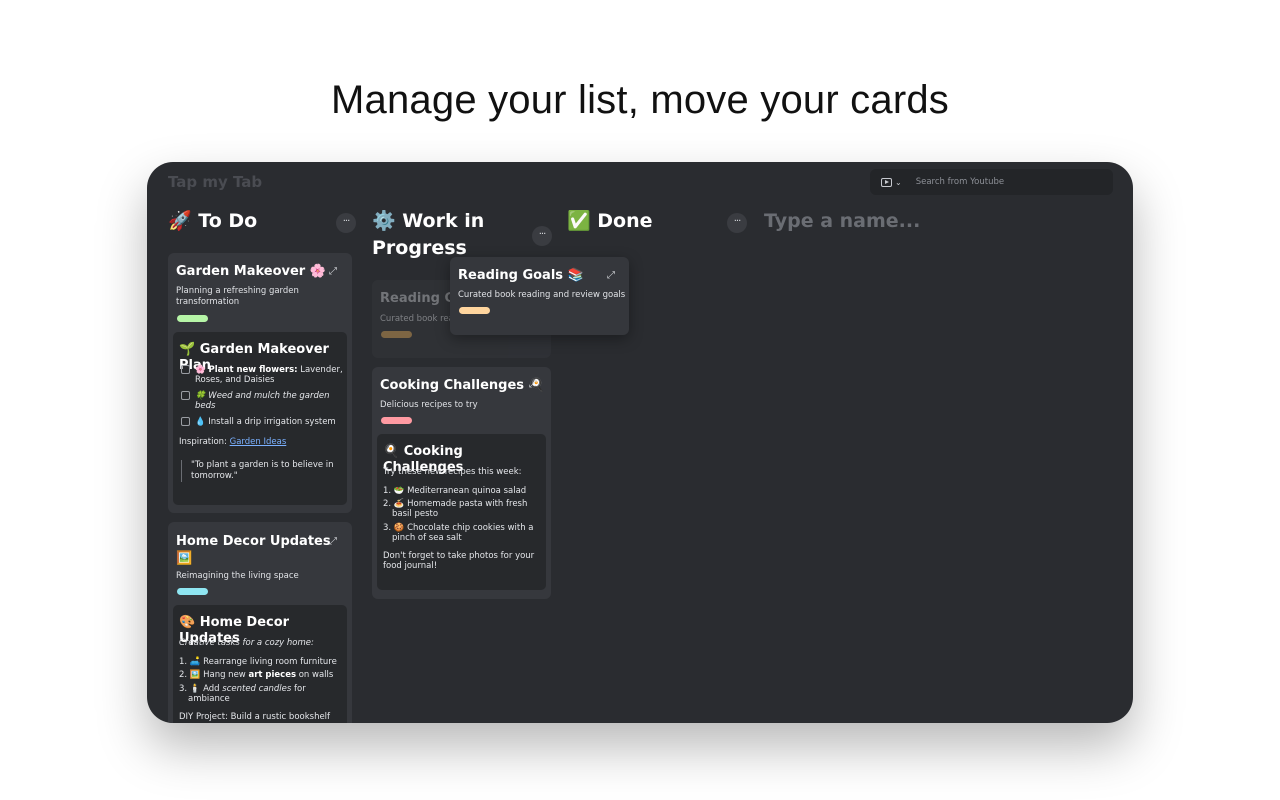 The height and width of the screenshot is (800, 1280). I want to click on note-intro: Creative tasks for a cozy home:, so click(246, 643).